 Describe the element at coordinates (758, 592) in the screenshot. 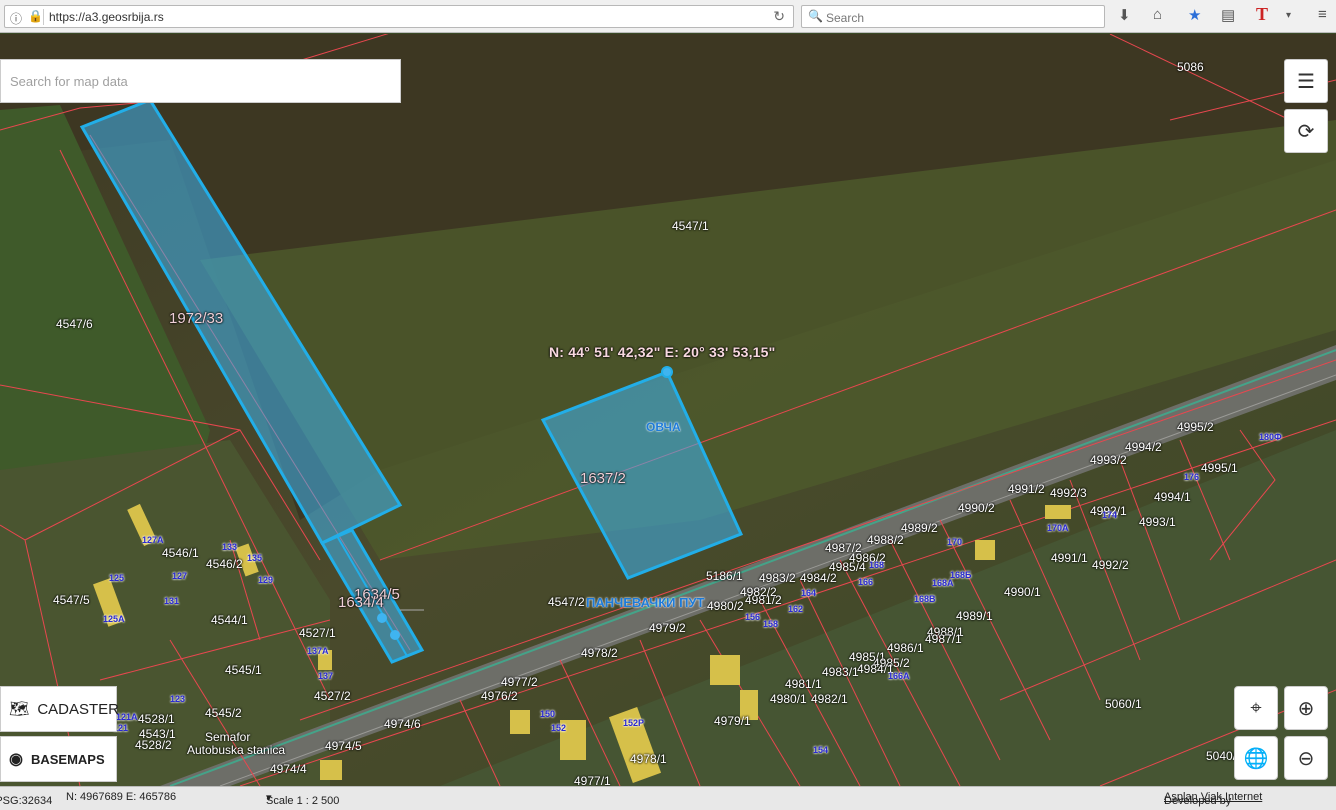

I see `parcel-label: 4982/2` at that location.